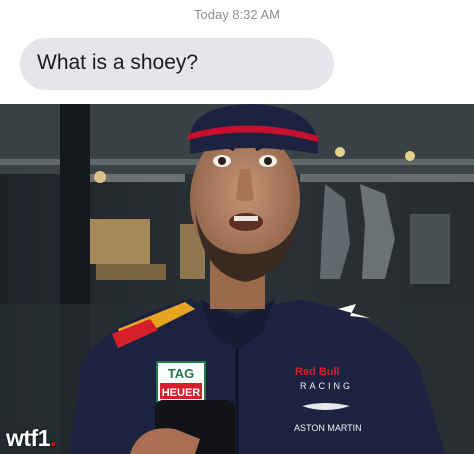  Describe the element at coordinates (181, 373) in the screenshot. I see `tag-text: TAG` at that location.